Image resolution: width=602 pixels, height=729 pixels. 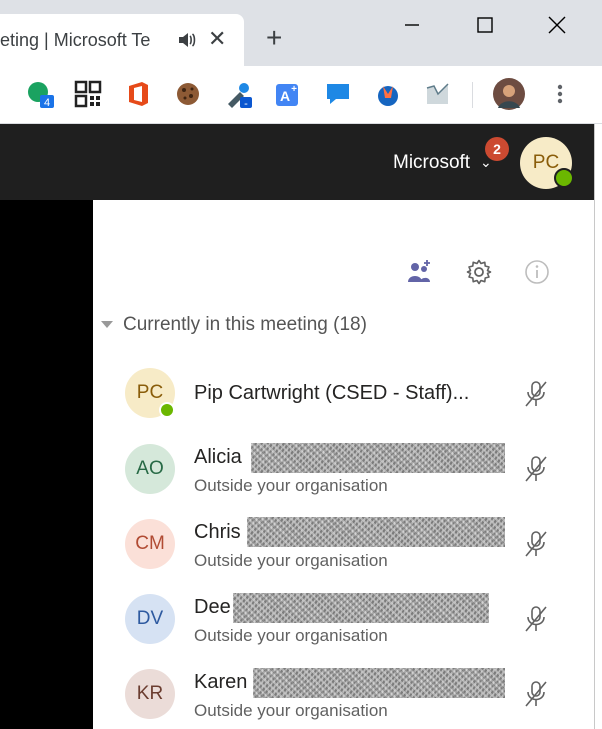 What do you see at coordinates (246, 103) in the screenshot?
I see `extension-badge: -` at bounding box center [246, 103].